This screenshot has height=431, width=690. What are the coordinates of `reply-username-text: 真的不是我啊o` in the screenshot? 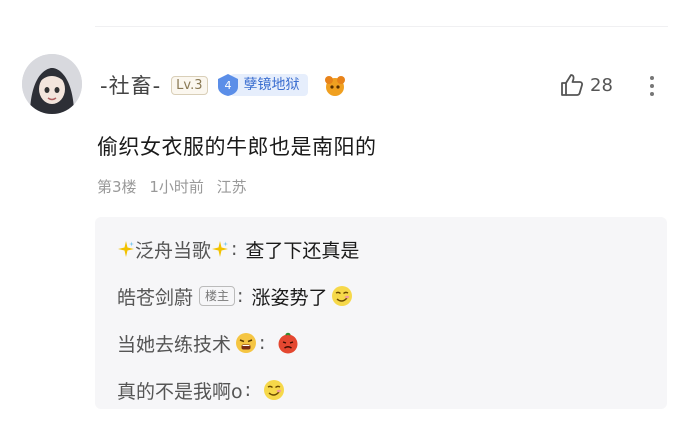 It's located at (180, 391).